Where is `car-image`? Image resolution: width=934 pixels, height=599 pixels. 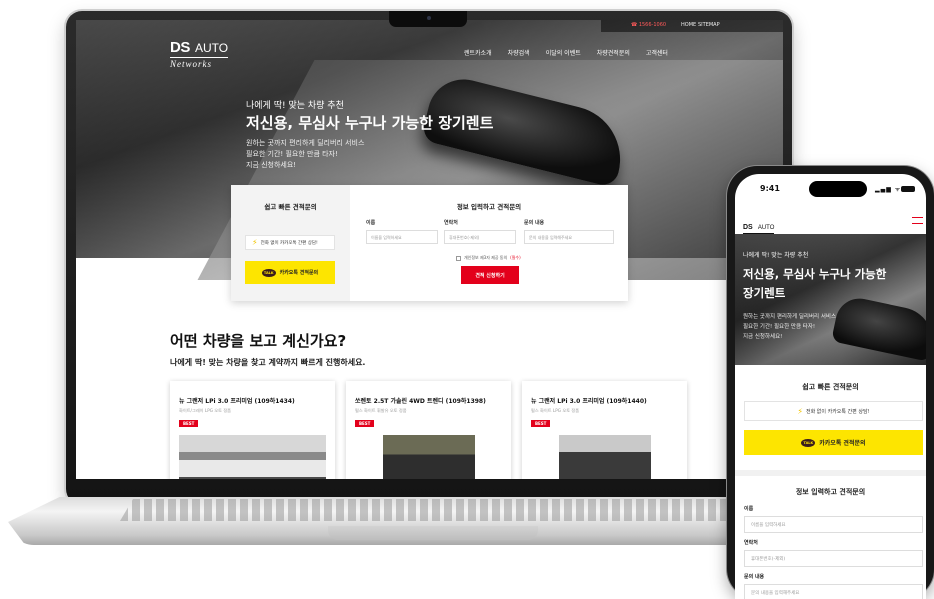
car-image is located at coordinates (878, 328).